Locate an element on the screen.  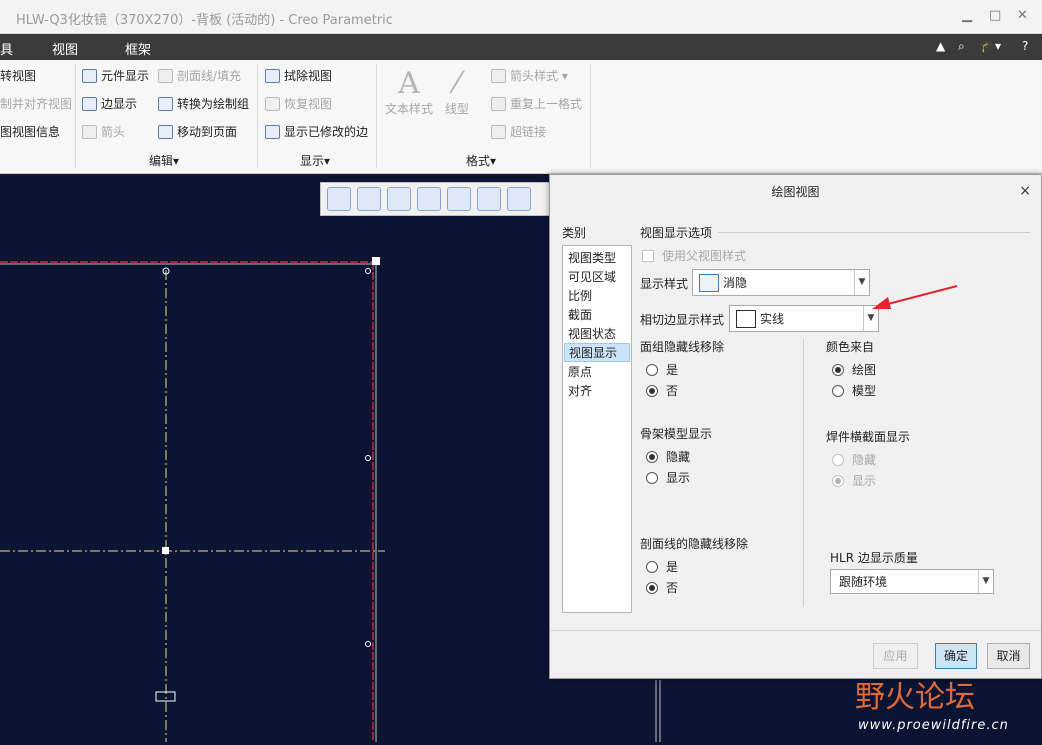
convert-icon is located at coordinates (165, 103).